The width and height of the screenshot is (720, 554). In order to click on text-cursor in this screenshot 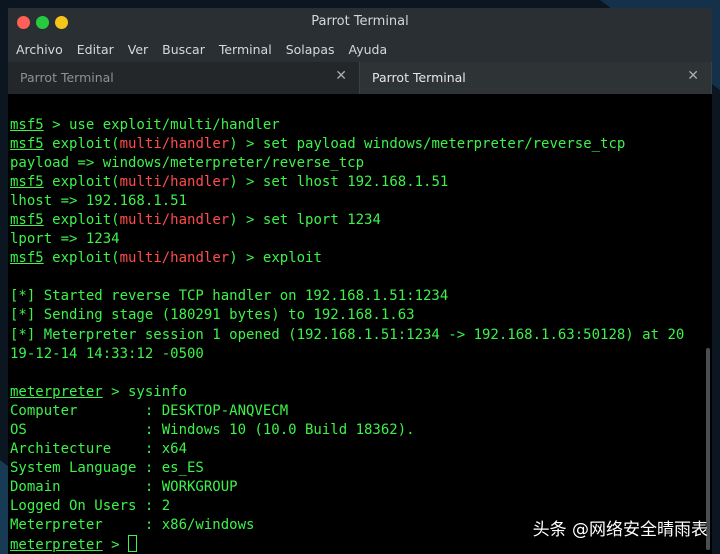, I will do `click(133, 544)`.